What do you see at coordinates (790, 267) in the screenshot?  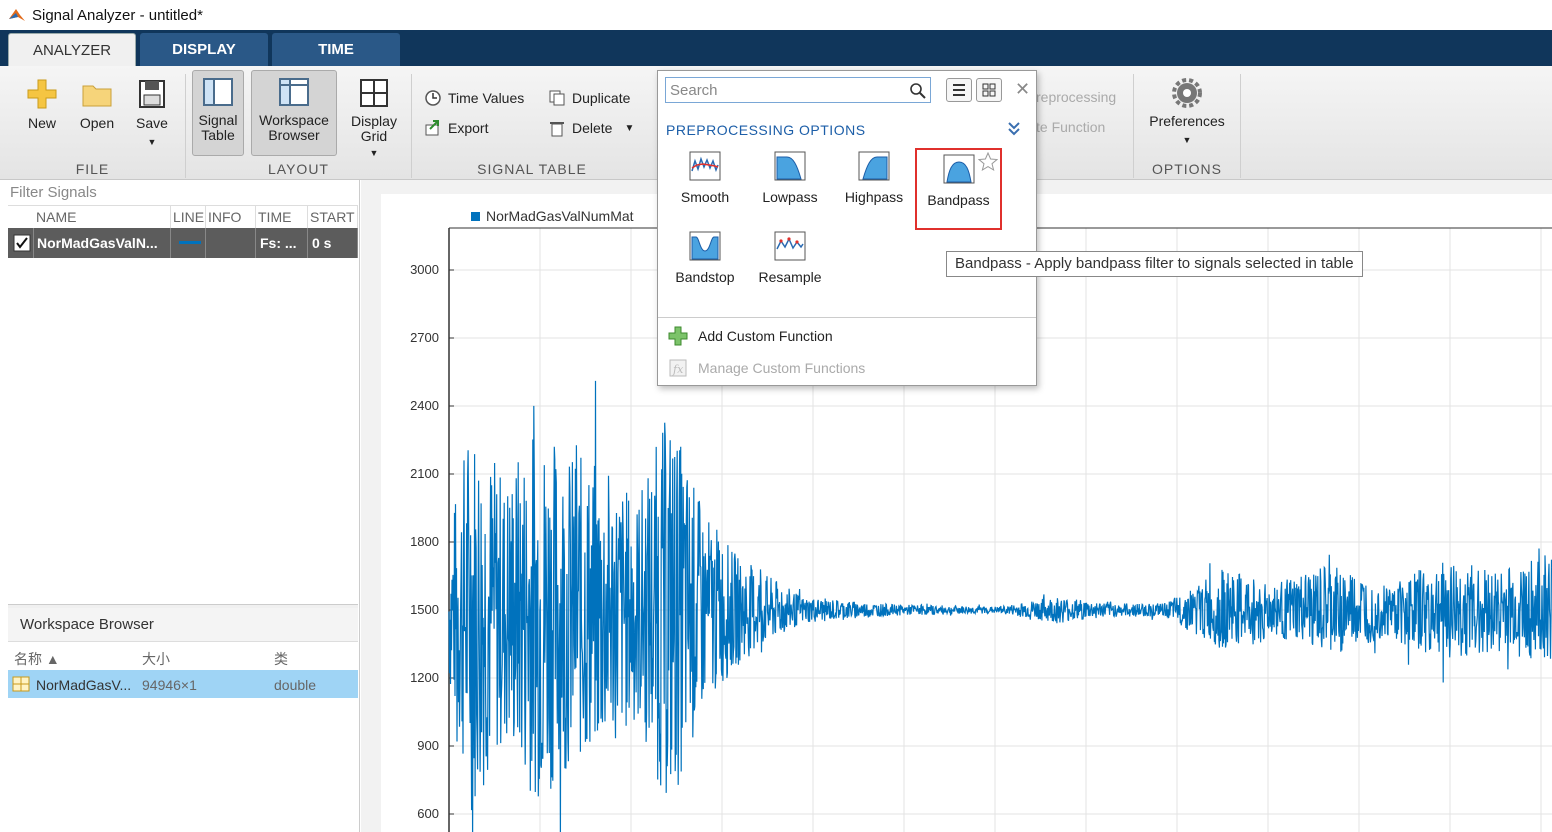 I see `gallery-item-resample: Resample` at bounding box center [790, 267].